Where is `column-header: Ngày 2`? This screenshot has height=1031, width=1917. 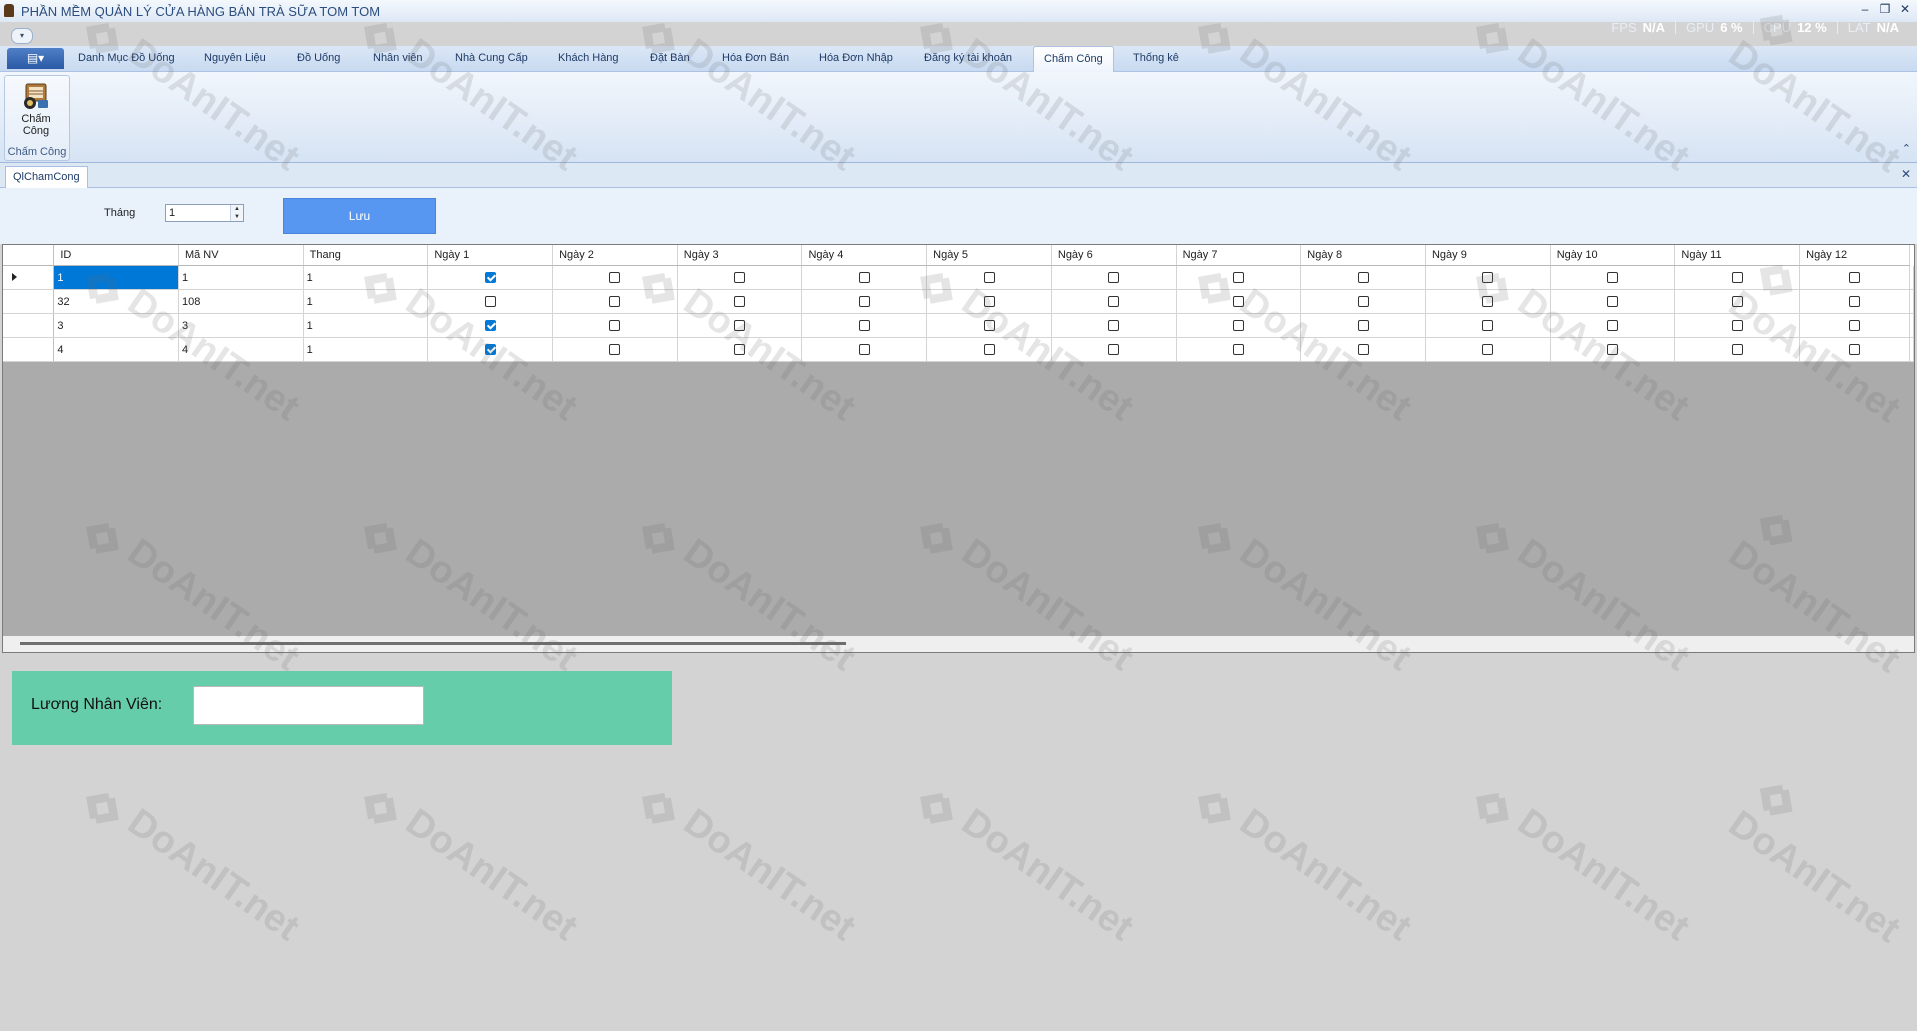
column-header: Ngày 2 is located at coordinates (615, 255).